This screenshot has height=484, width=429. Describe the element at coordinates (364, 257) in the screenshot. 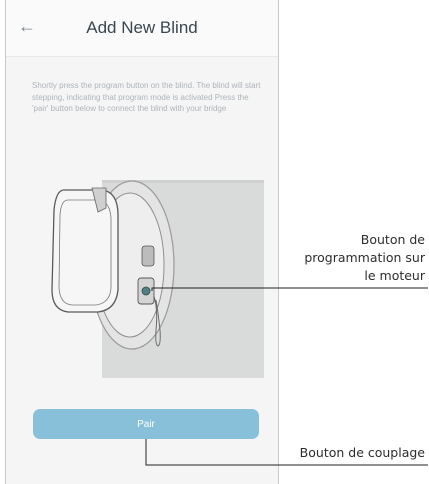

I see `program-button-callout: Bouton de programmation sur le moteur` at that location.